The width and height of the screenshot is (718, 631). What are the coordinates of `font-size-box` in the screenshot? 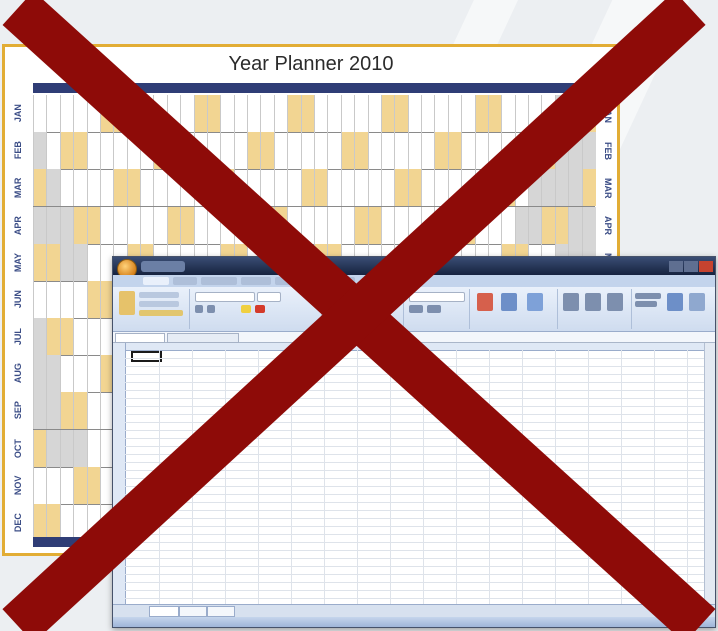 It's located at (269, 297).